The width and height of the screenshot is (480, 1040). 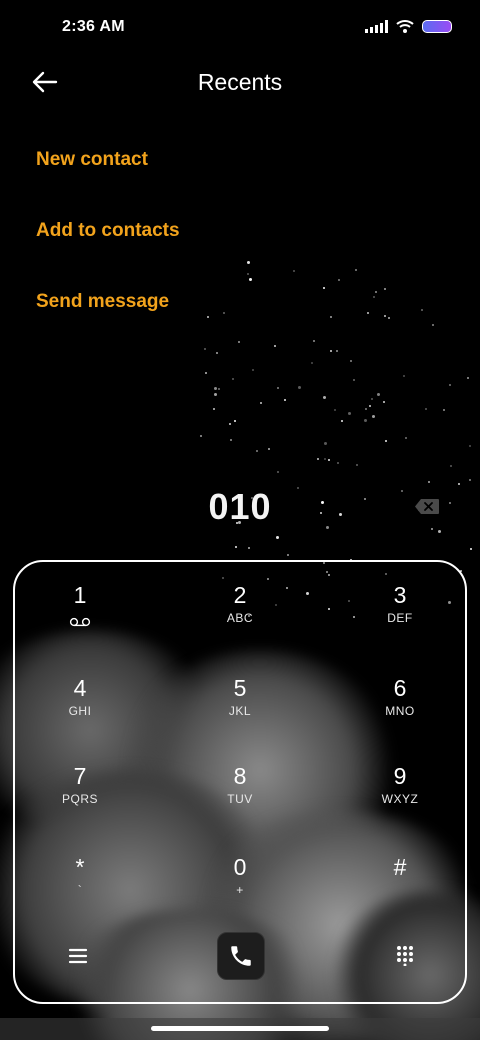 I want to click on dialpad-icon, so click(x=405, y=955).